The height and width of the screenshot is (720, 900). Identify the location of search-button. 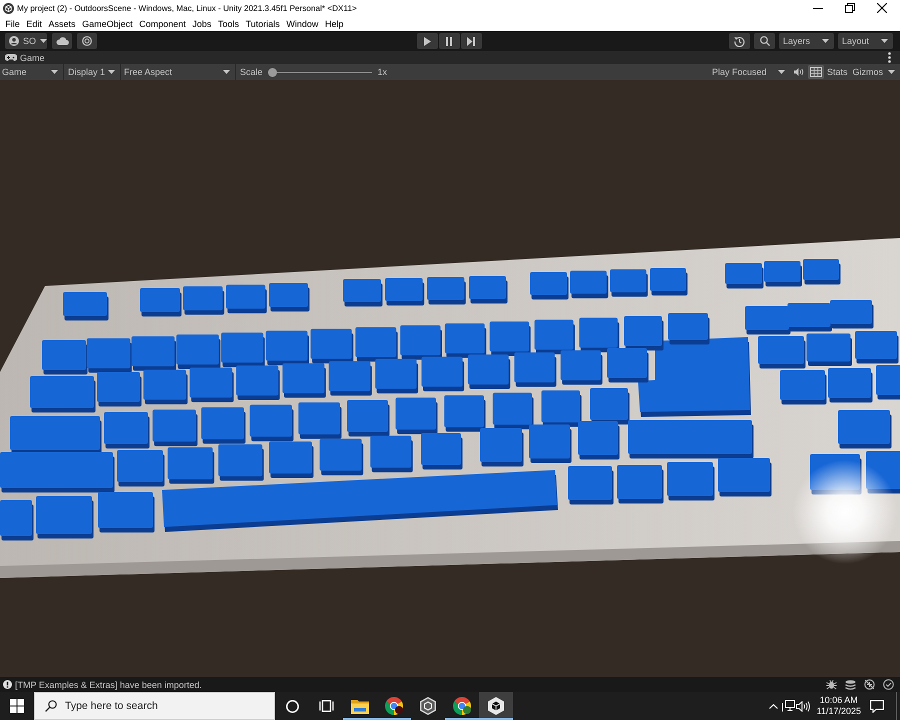
(764, 41).